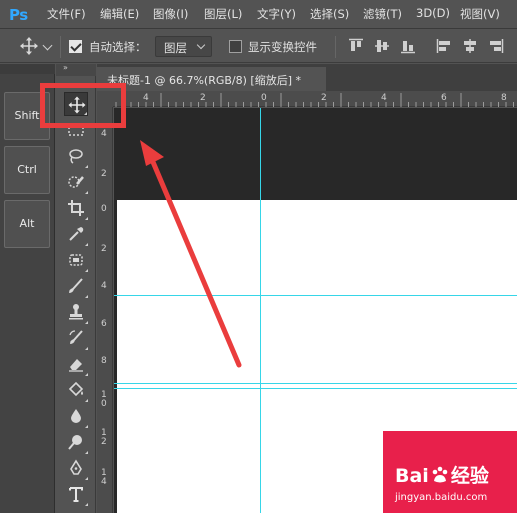 The height and width of the screenshot is (513, 517). Describe the element at coordinates (412, 476) in the screenshot. I see `watermark-brand-prefix: Bai` at that location.